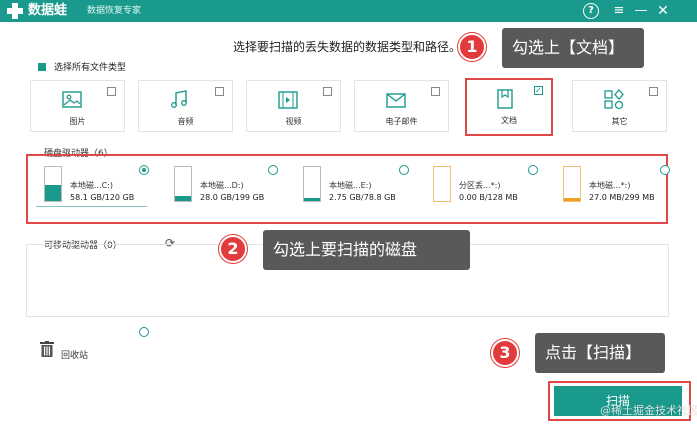 This screenshot has width=697, height=426. Describe the element at coordinates (179, 99) in the screenshot. I see `music-icon` at that location.